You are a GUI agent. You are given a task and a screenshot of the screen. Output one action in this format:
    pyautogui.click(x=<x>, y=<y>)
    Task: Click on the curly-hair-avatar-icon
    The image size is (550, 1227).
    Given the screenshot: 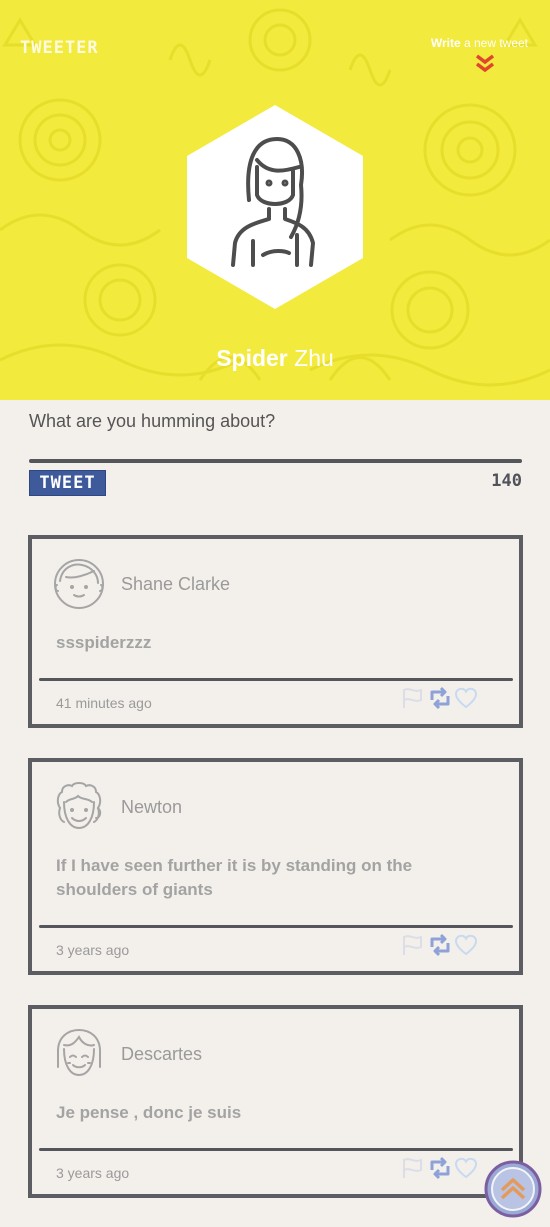 What is the action you would take?
    pyautogui.click(x=79, y=806)
    